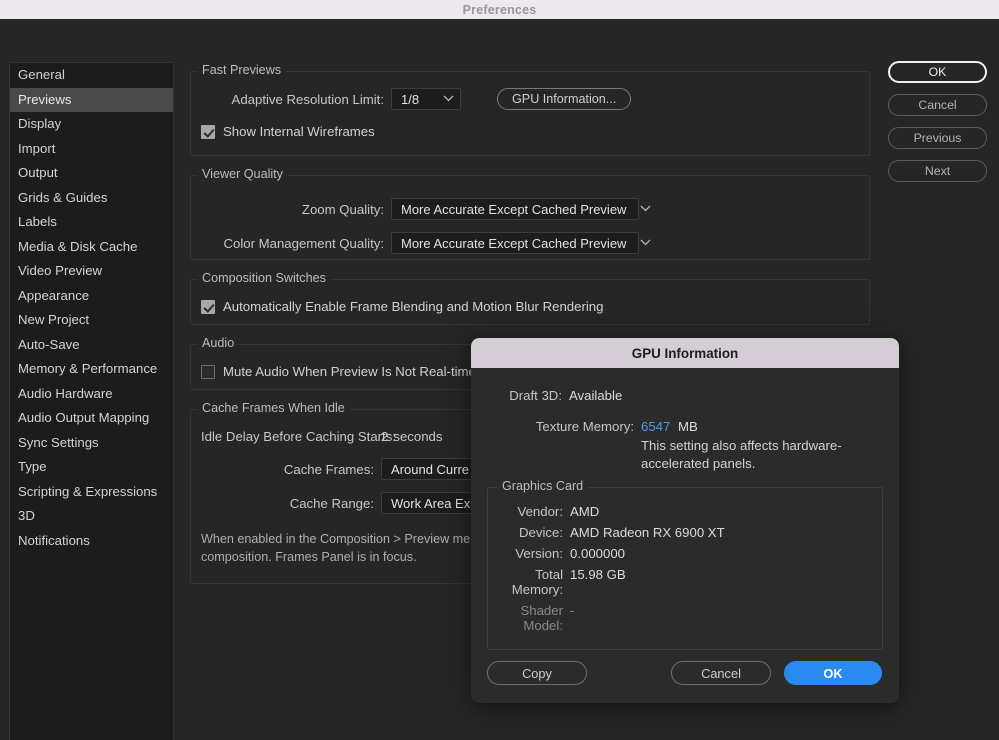 This screenshot has width=999, height=740. Describe the element at coordinates (88, 491) in the screenshot. I see `sidebar-item-label: Scripting & Expressions` at that location.